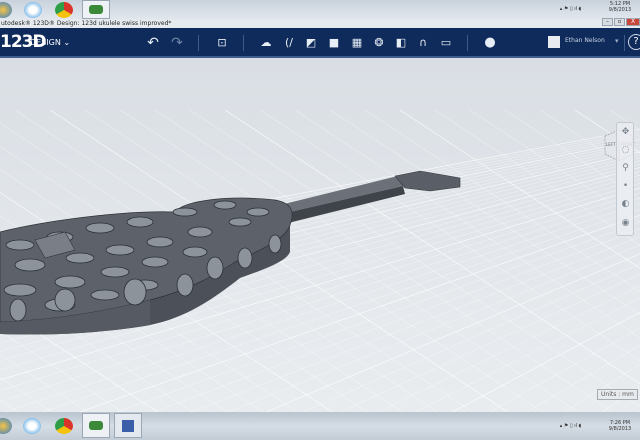  I want to click on help-button: ?, so click(634, 42).